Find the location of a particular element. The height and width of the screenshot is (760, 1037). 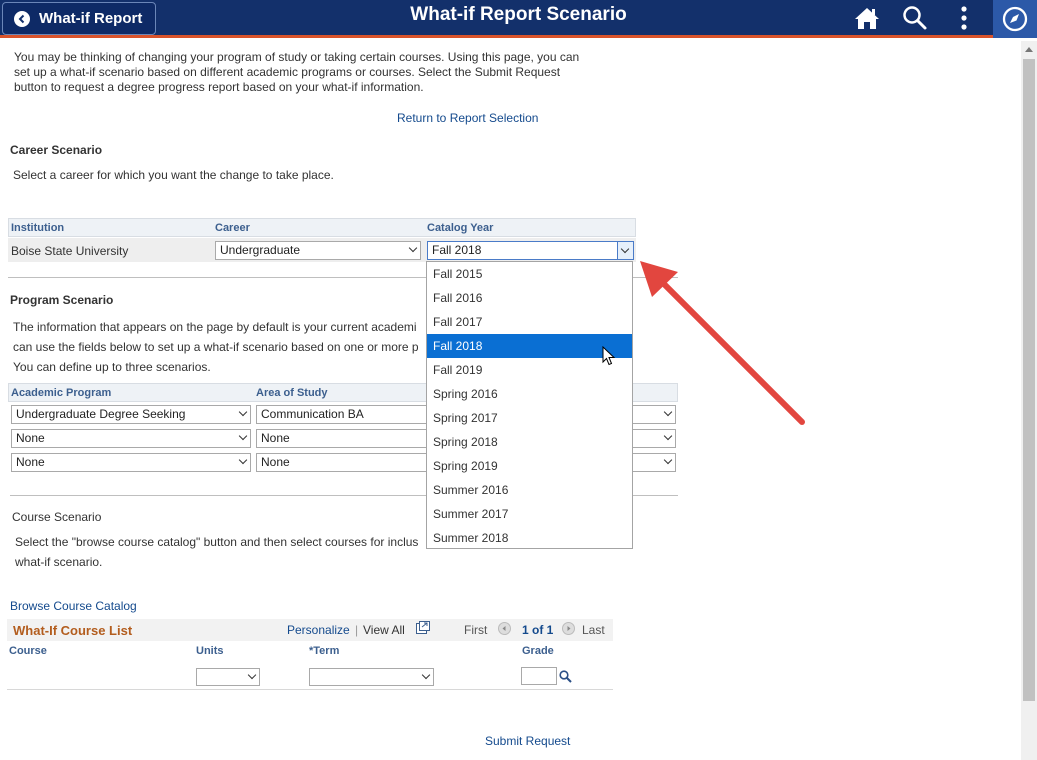

catalog-year-select: Fall 2018 is located at coordinates (530, 250).